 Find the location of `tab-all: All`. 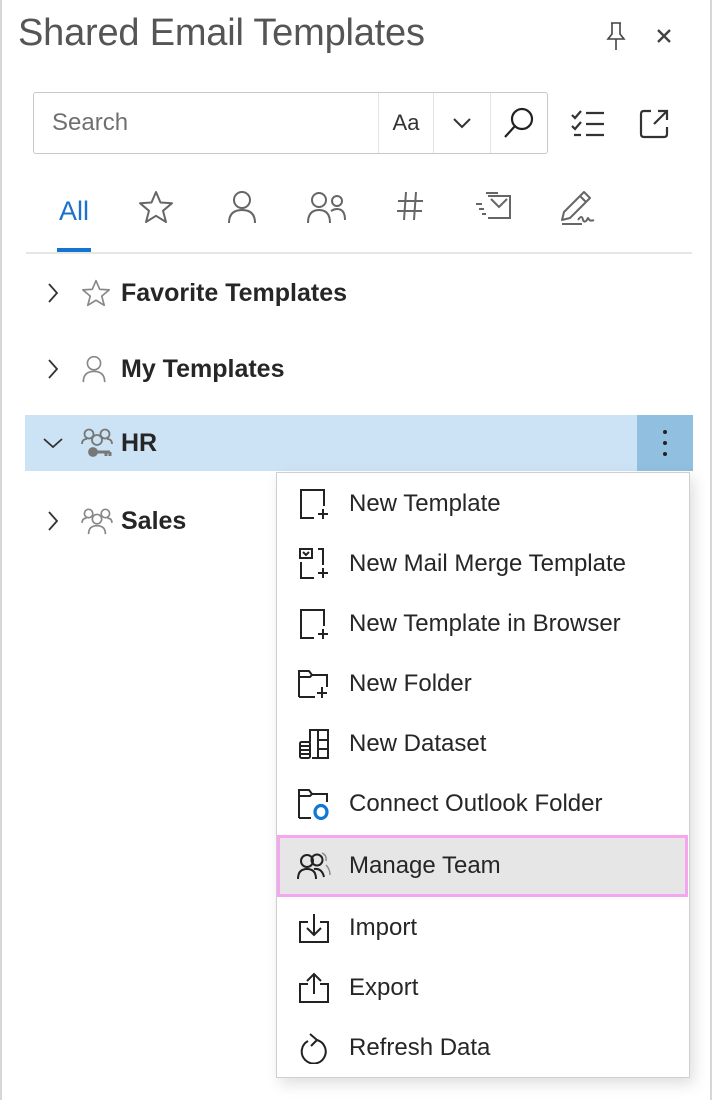

tab-all: All is located at coordinates (74, 216).